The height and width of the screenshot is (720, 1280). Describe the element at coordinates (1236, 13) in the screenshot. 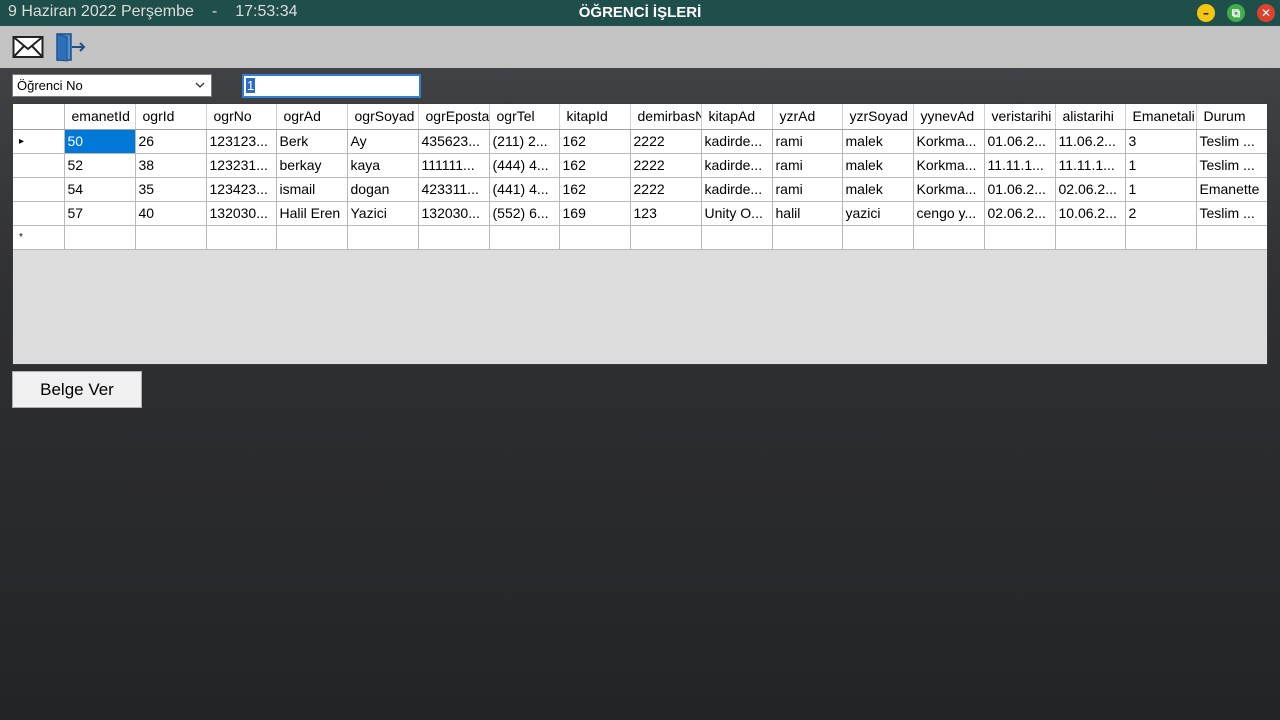

I see `maximize-button: ⧉` at that location.